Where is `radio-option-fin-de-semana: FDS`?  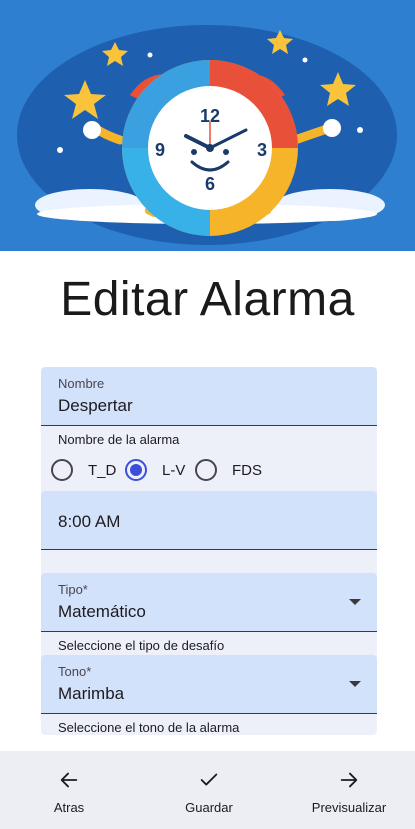
radio-option-fin-de-semana: FDS is located at coordinates (228, 470).